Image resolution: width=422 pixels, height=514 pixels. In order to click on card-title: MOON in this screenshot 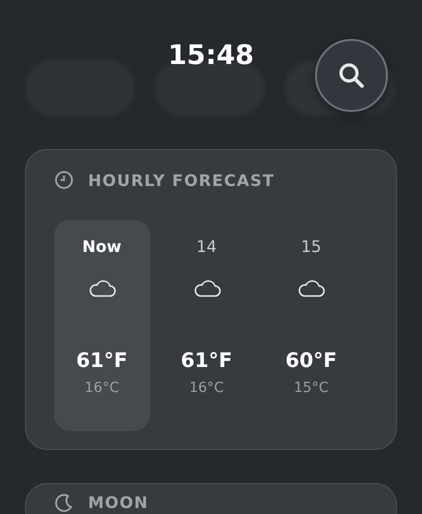, I will do `click(118, 503)`.